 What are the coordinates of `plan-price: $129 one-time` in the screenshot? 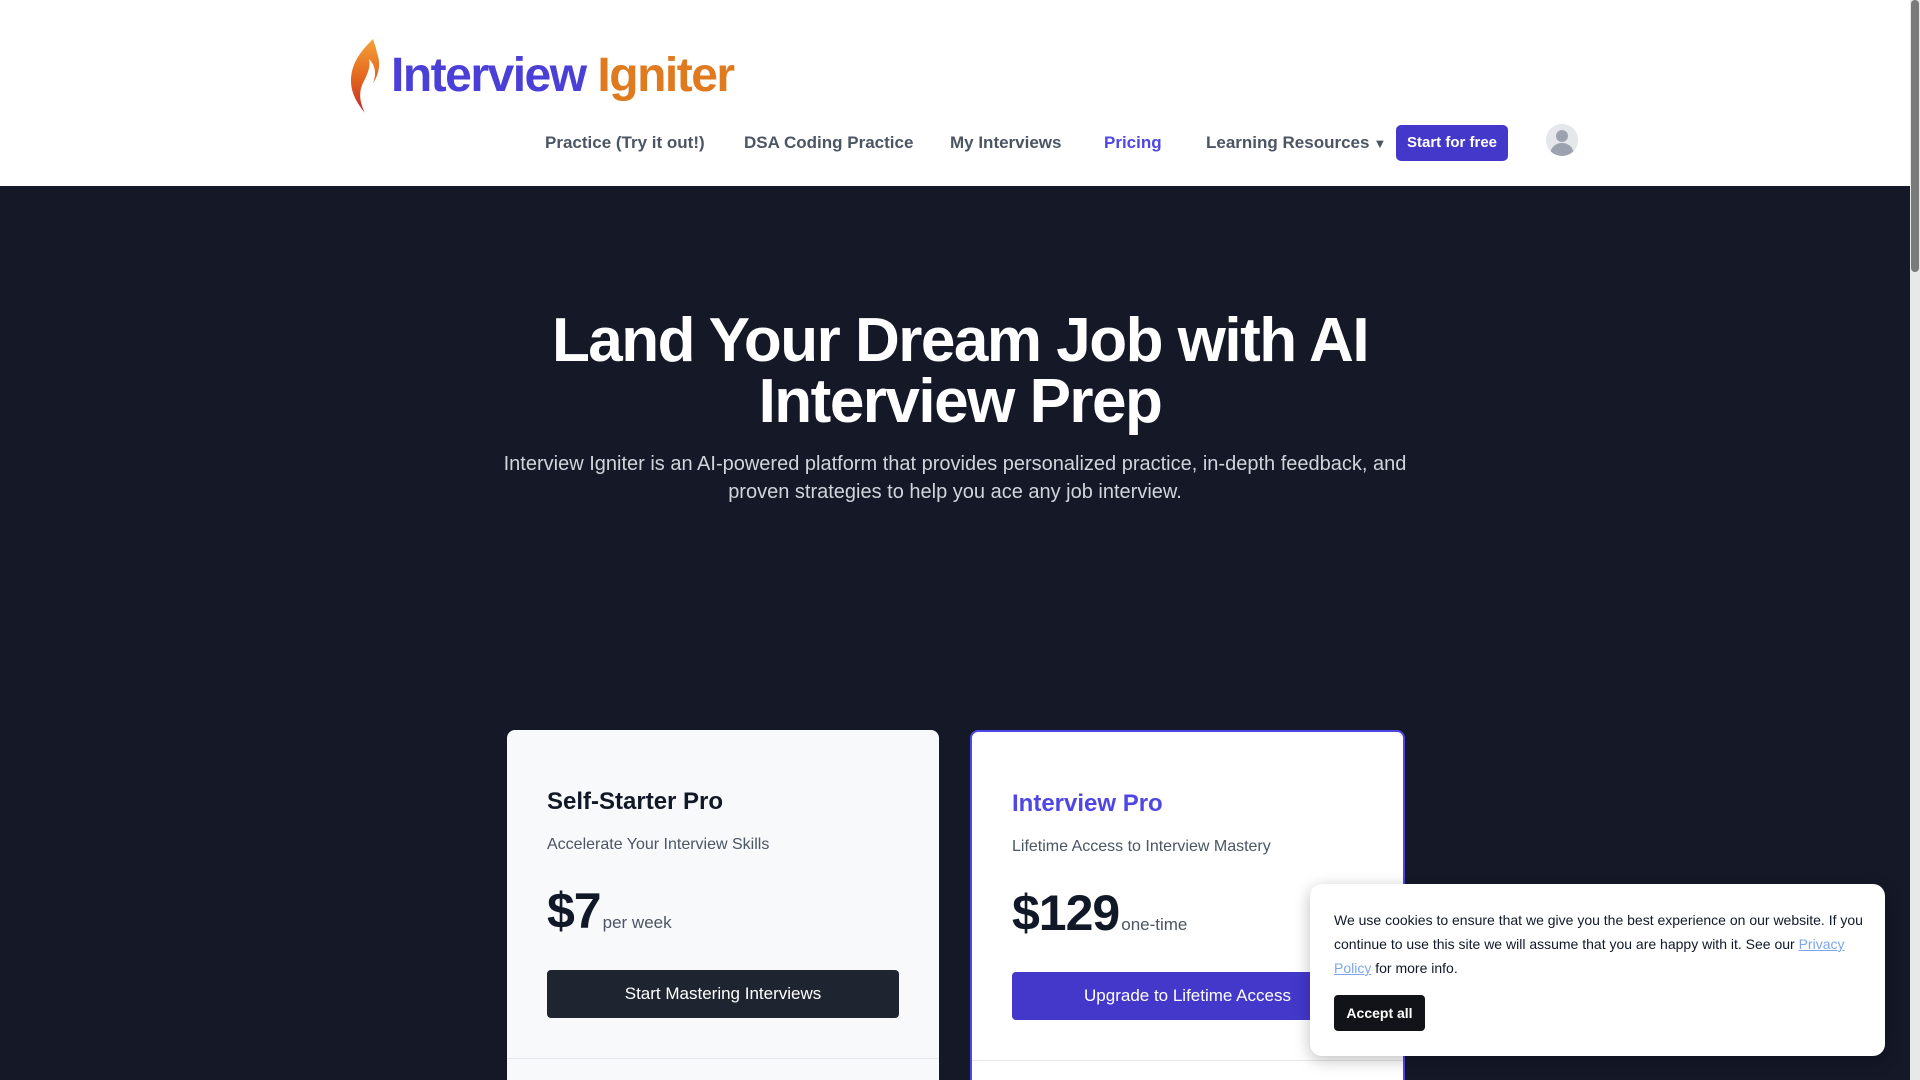 It's located at (1099, 913).